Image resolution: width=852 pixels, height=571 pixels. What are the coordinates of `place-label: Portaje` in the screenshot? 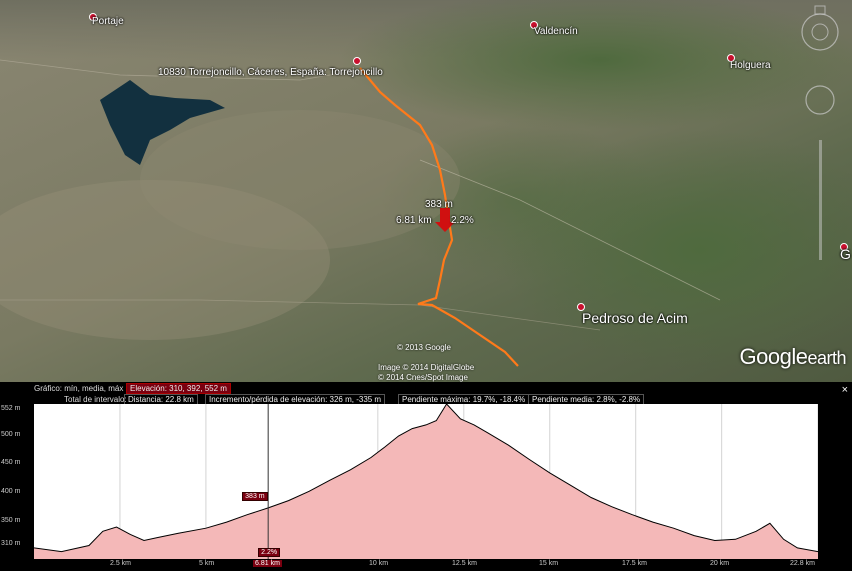 It's located at (108, 21).